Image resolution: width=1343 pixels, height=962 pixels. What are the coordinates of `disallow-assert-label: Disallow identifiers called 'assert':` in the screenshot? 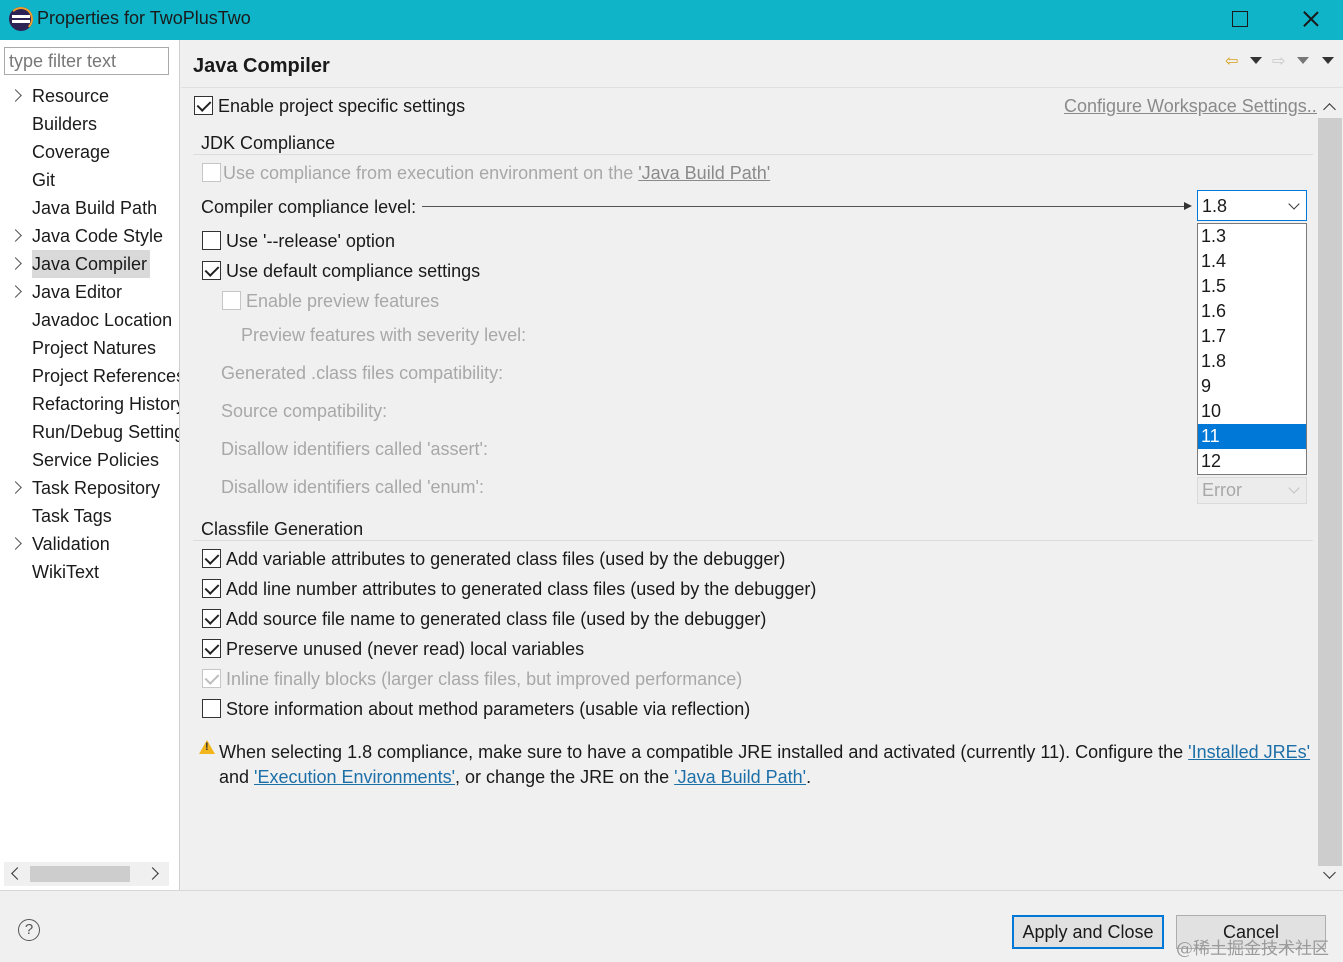 It's located at (354, 449).